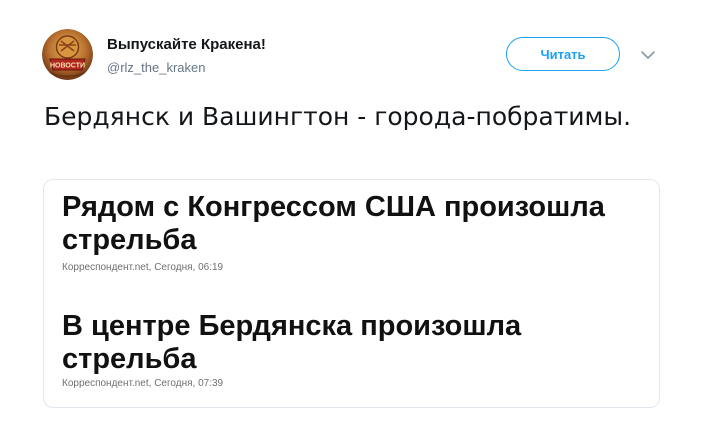 The image size is (702, 421). I want to click on author-name: Выпускайте Кракена!, so click(186, 44).